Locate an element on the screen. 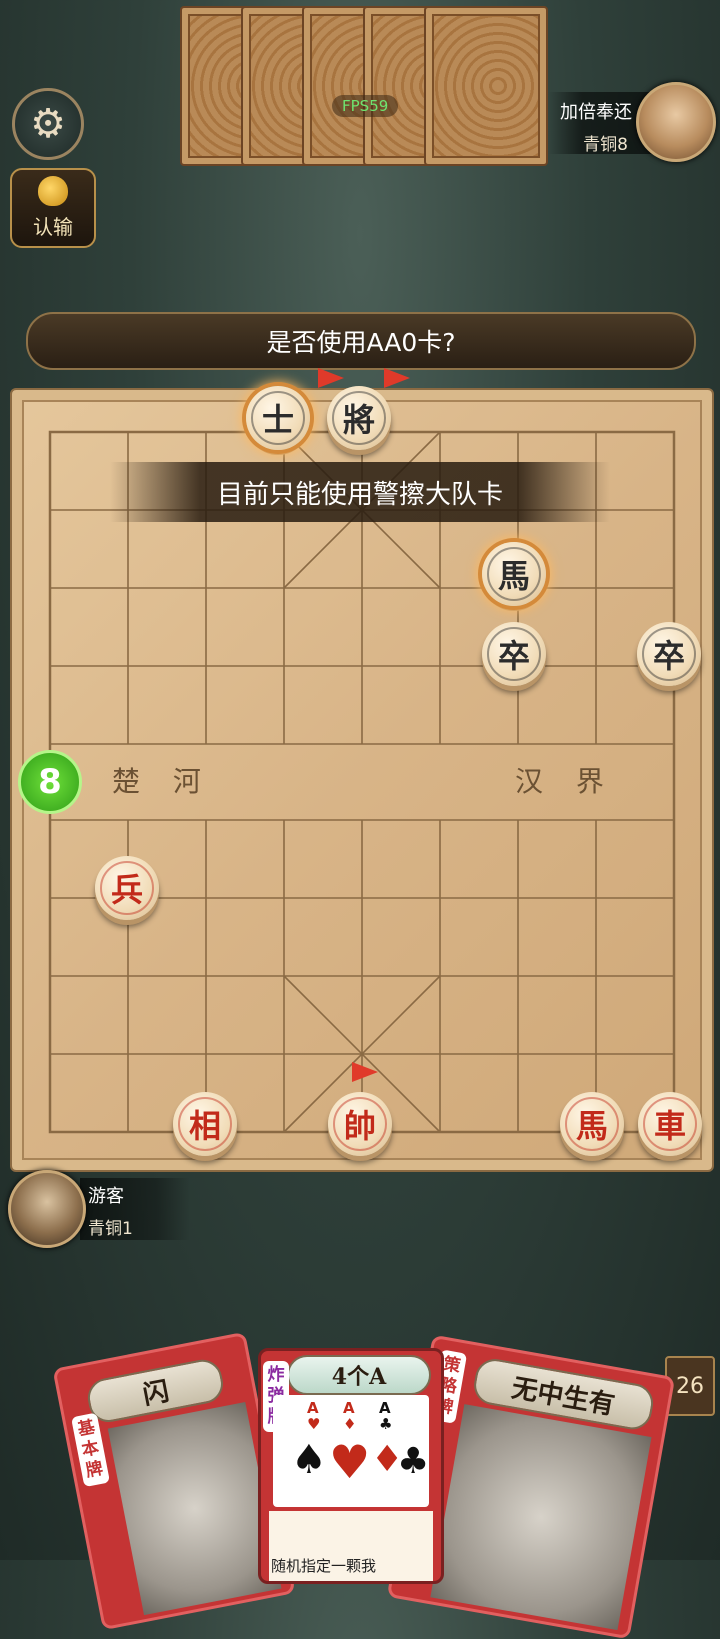 The width and height of the screenshot is (720, 1639). piece-red-horse: 馬 is located at coordinates (592, 1124).